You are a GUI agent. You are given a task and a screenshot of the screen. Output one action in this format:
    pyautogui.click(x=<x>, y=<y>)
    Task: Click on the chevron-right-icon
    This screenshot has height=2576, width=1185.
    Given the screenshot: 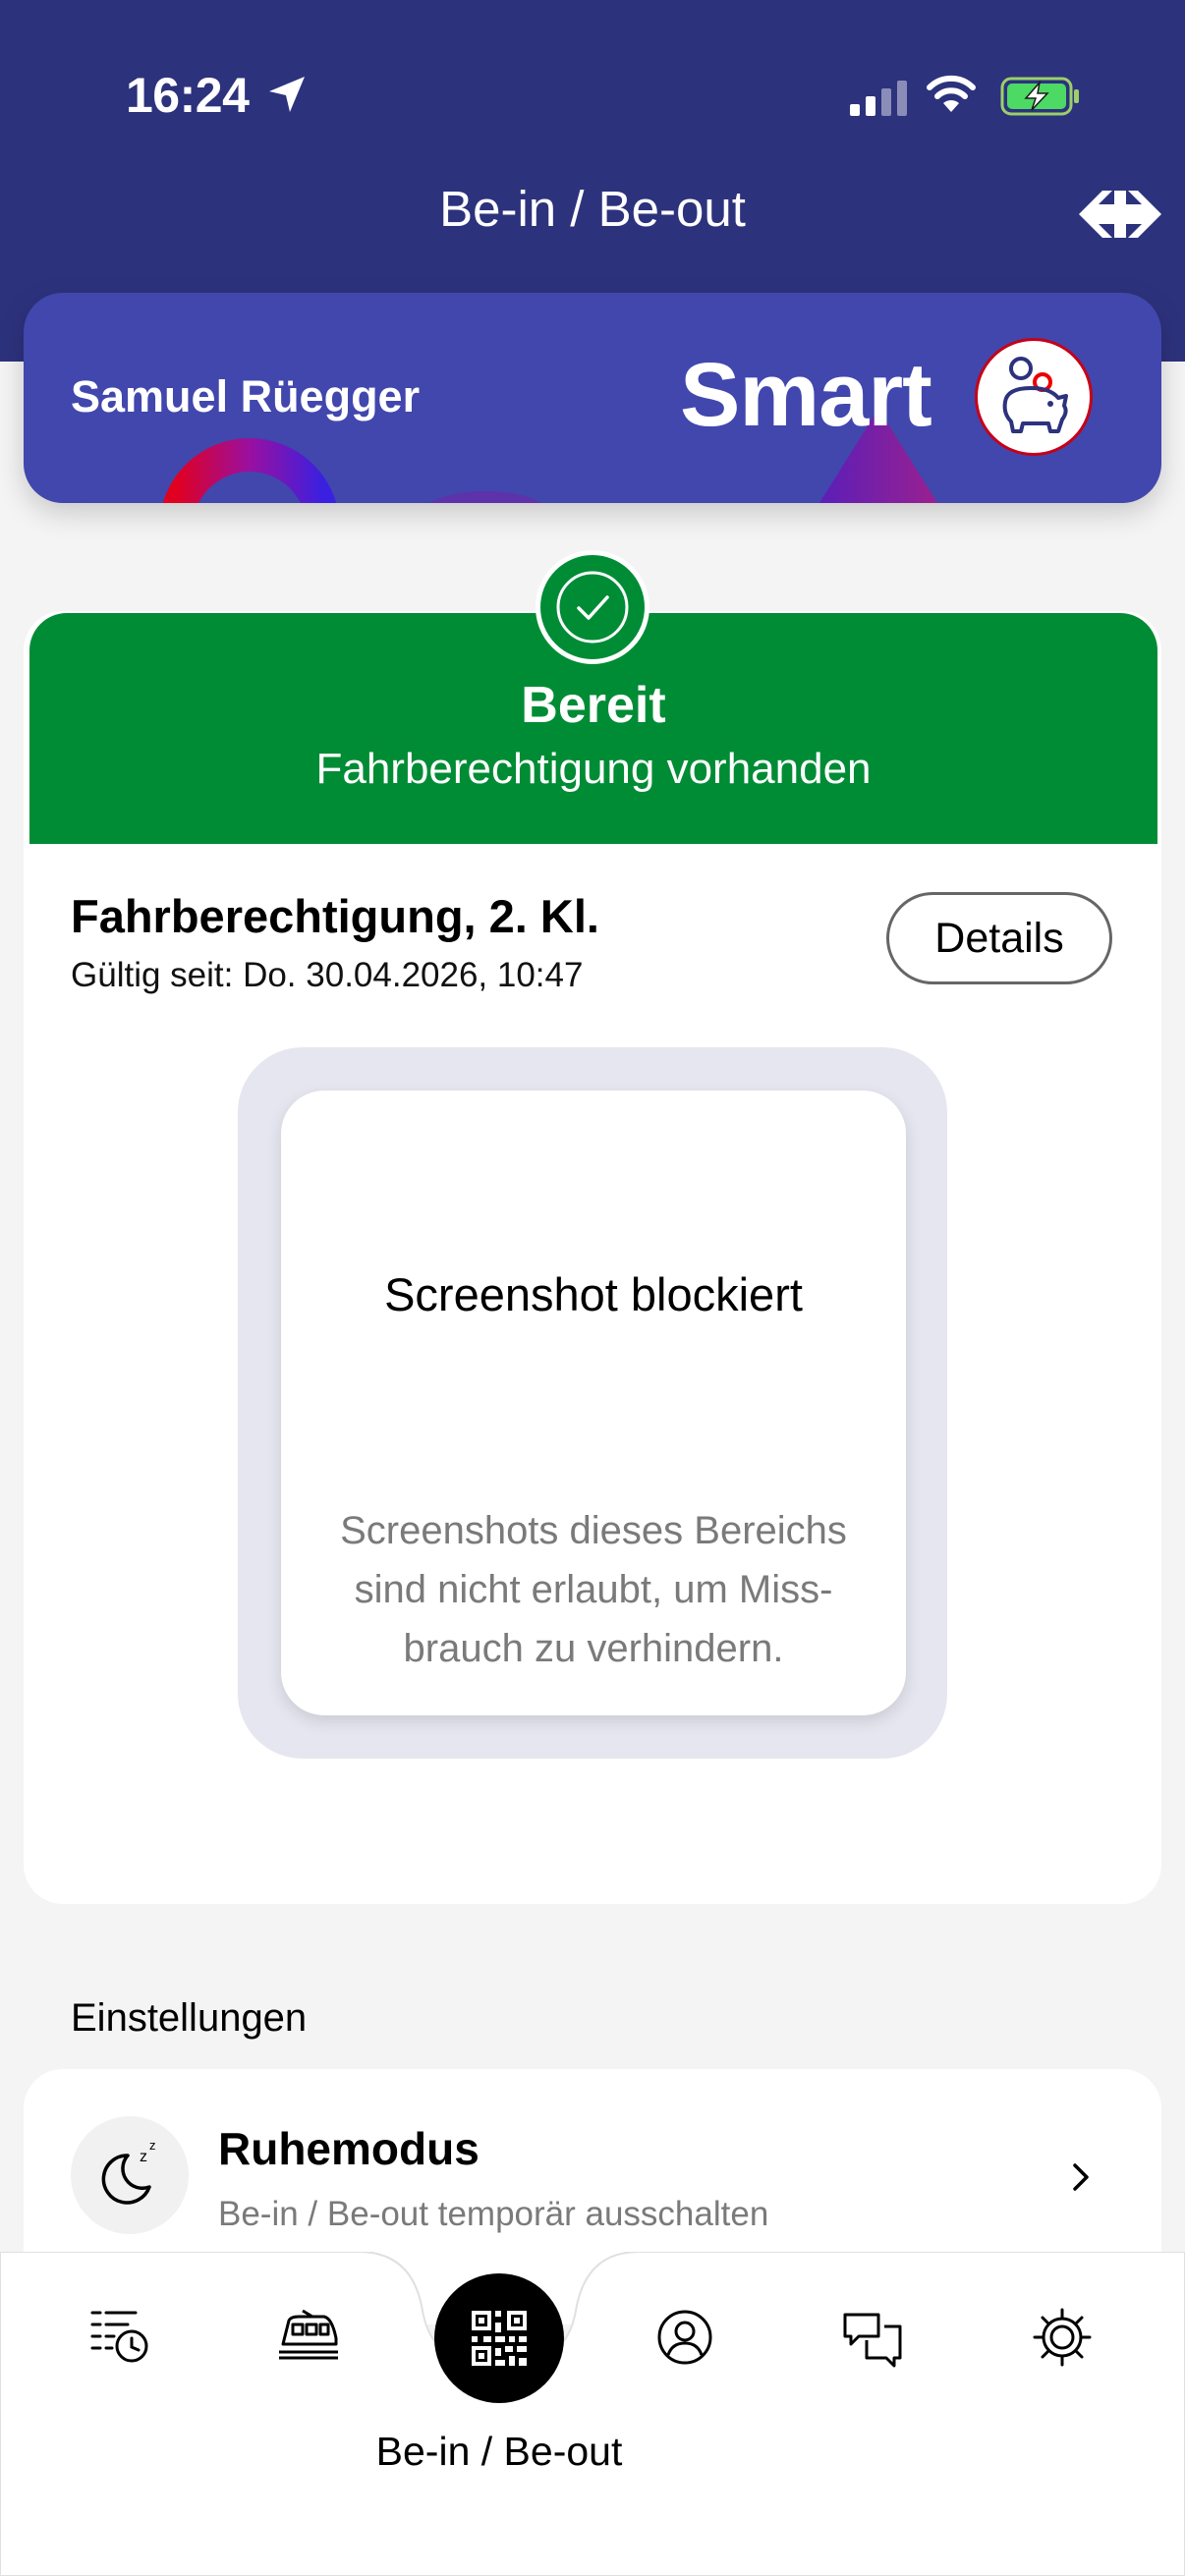 What is the action you would take?
    pyautogui.click(x=1081, y=2177)
    